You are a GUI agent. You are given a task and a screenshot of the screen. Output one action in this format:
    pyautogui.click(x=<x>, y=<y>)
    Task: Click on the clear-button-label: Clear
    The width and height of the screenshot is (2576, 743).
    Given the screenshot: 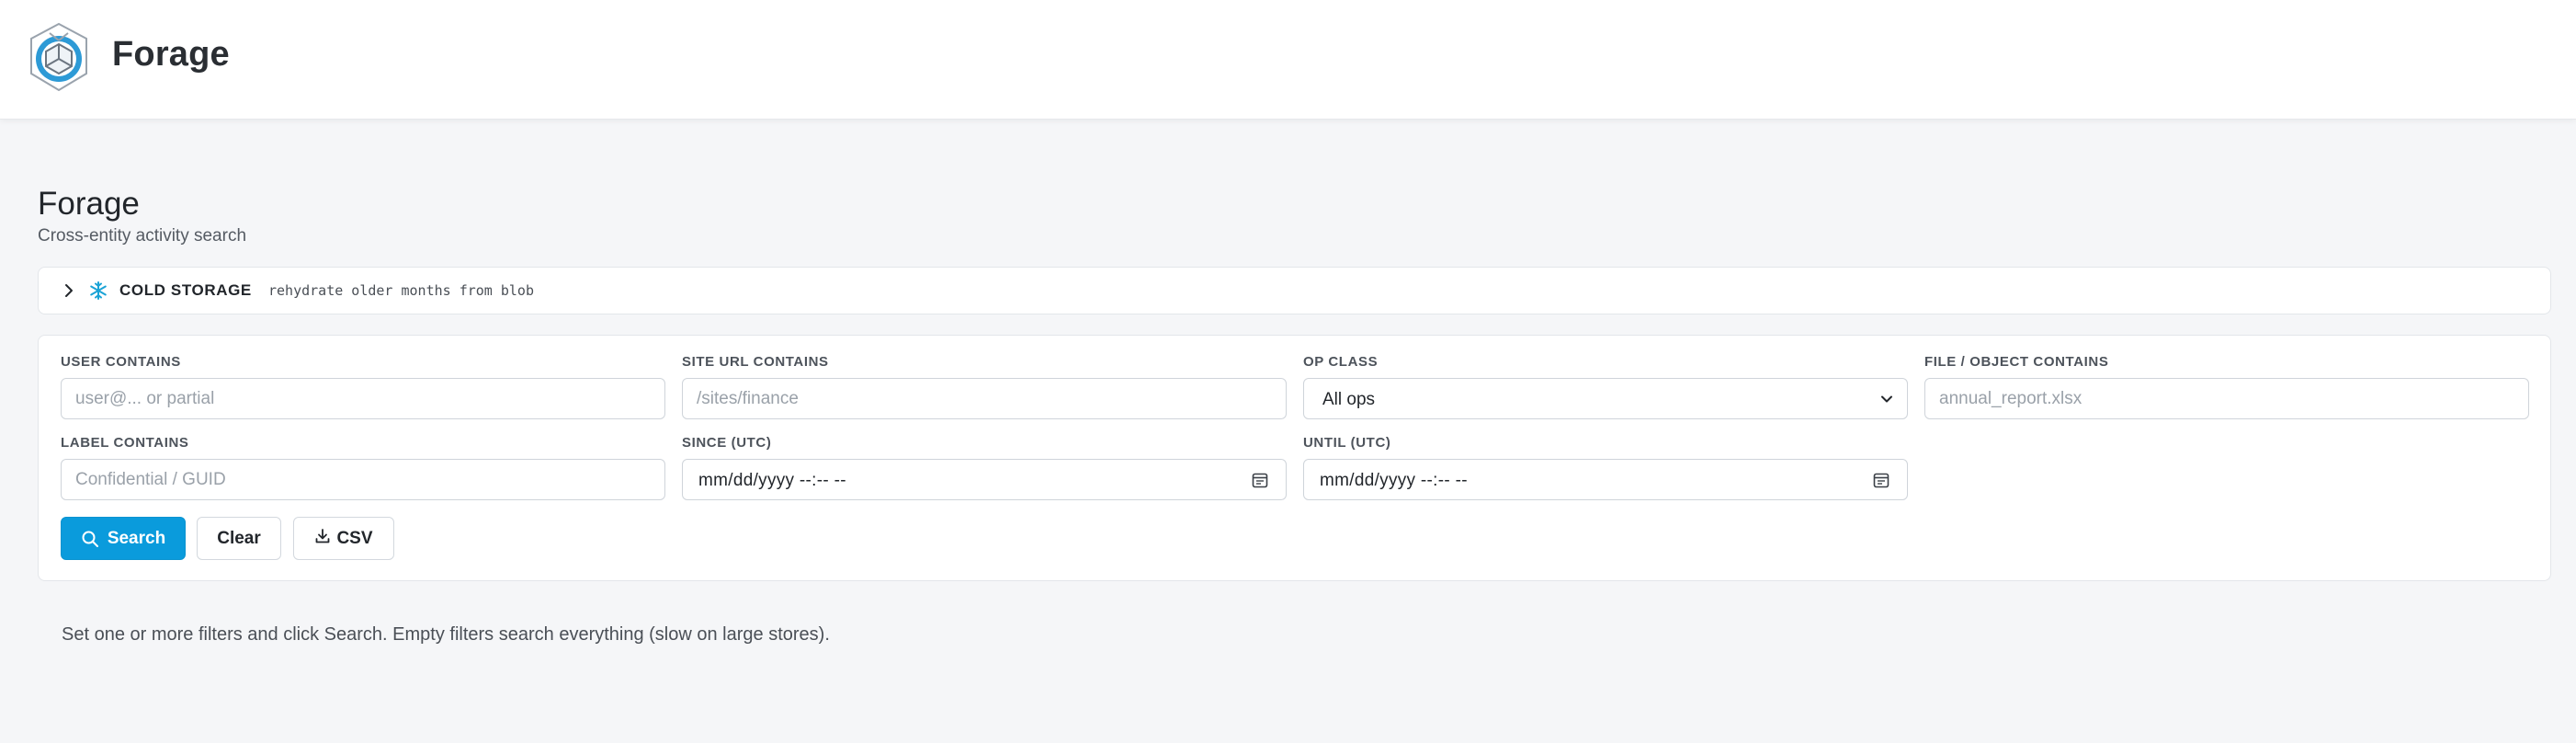 What is the action you would take?
    pyautogui.click(x=239, y=538)
    